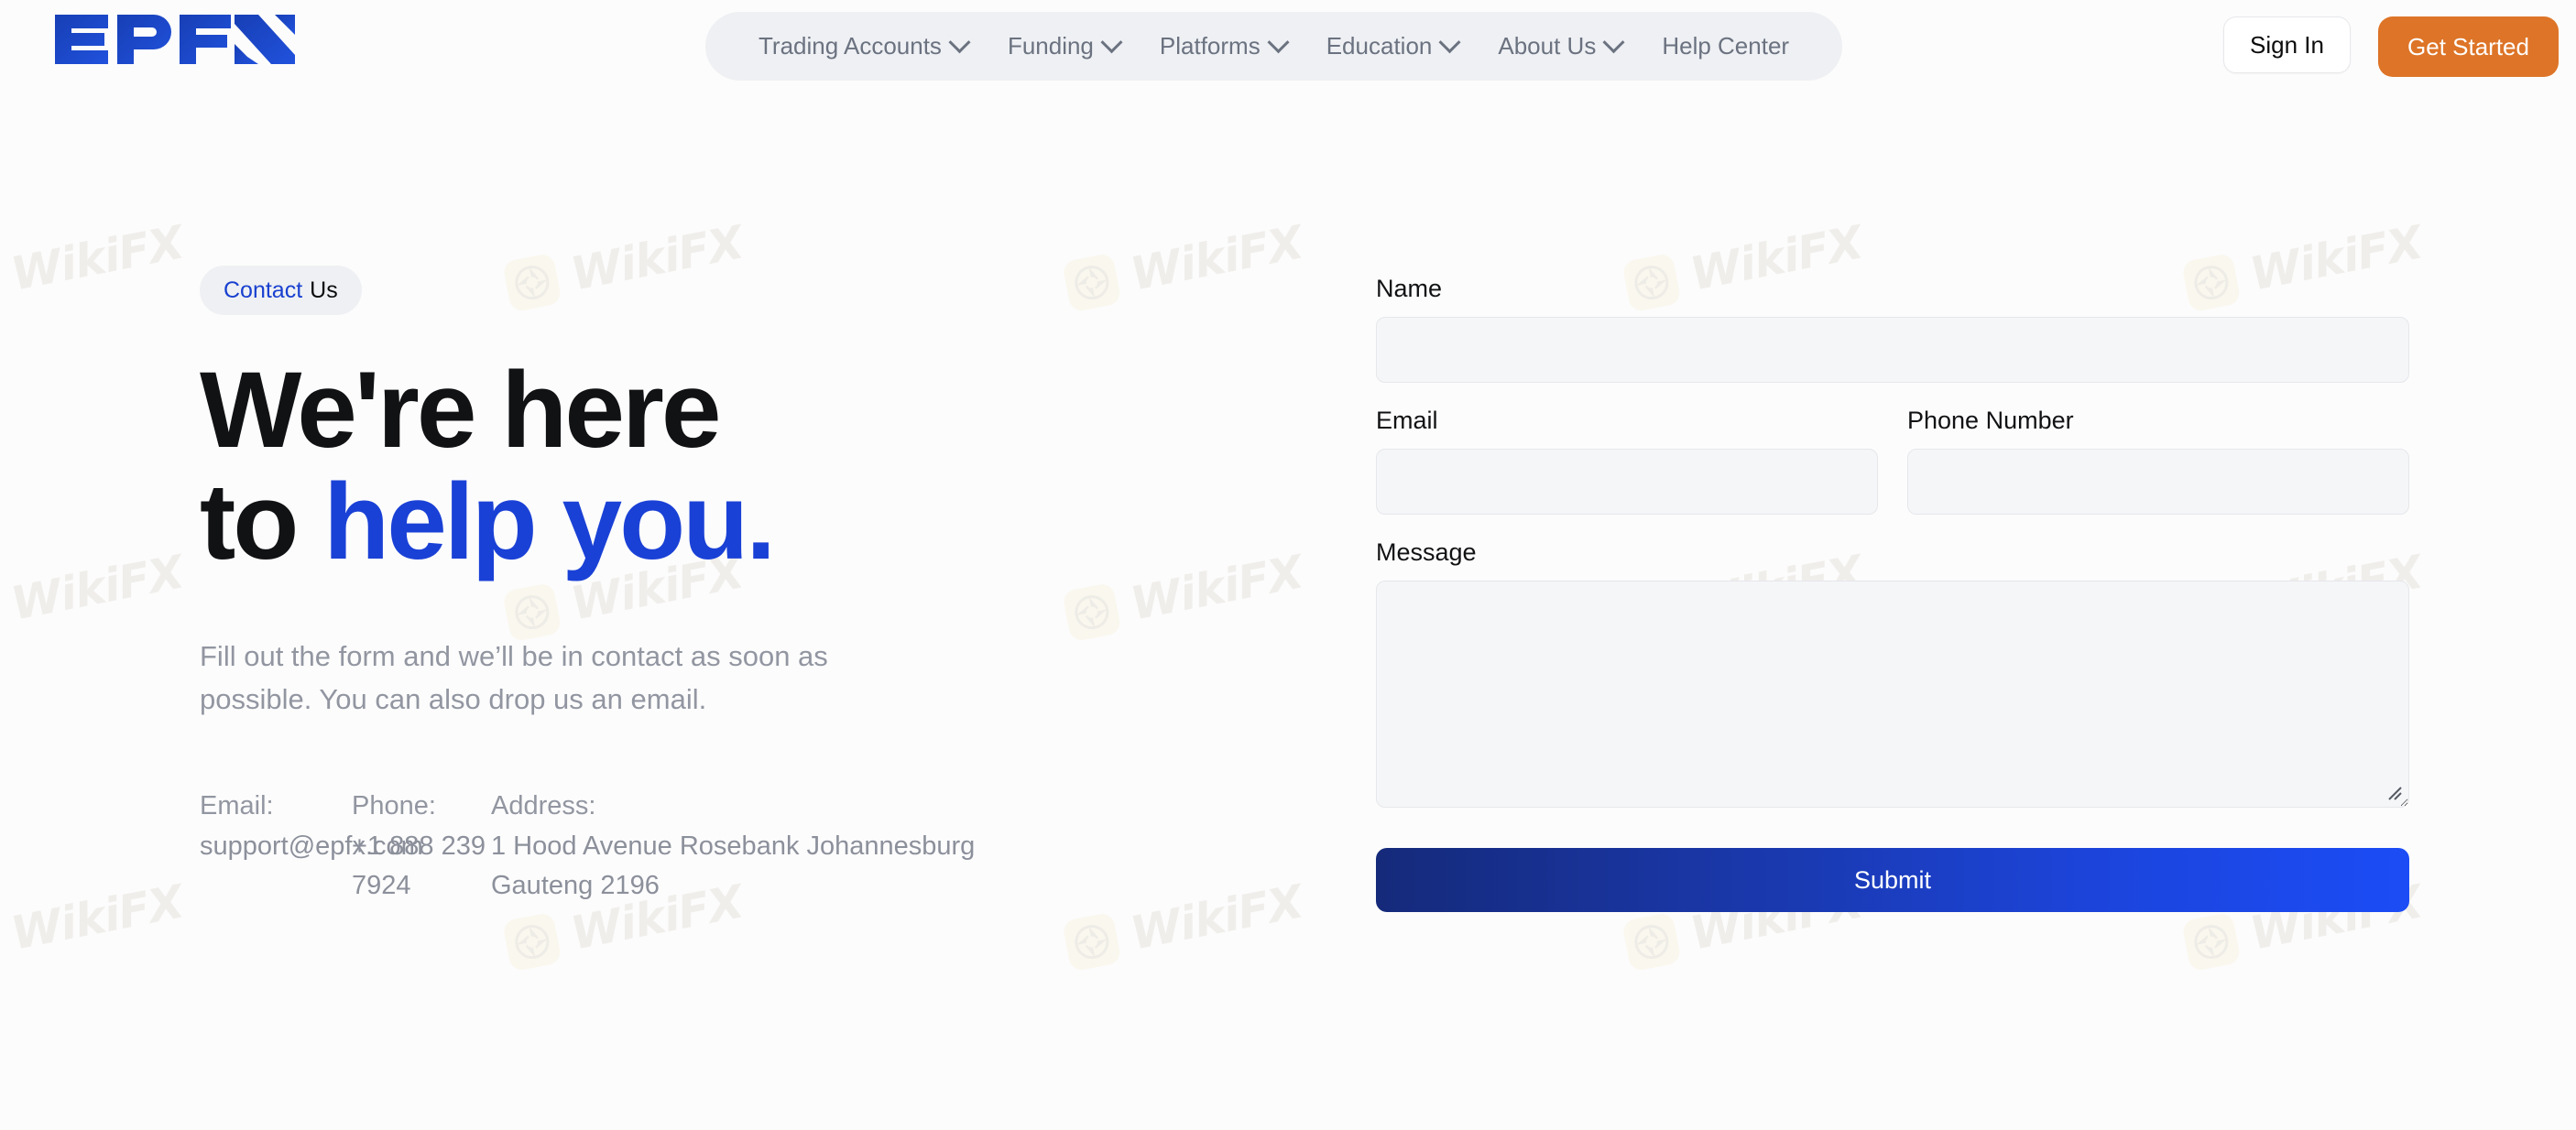 The width and height of the screenshot is (2576, 1130). Describe the element at coordinates (1410, 288) in the screenshot. I see `name-label: Name` at that location.